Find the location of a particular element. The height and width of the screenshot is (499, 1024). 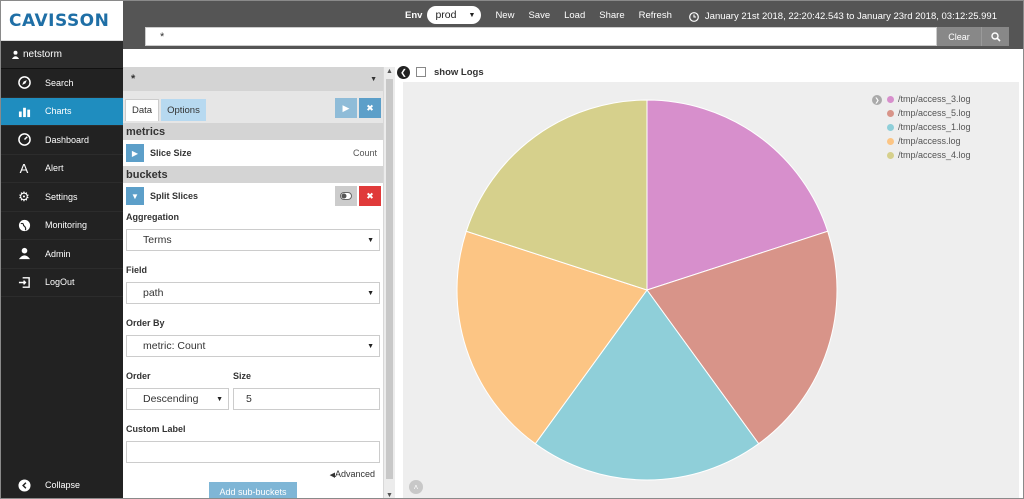

sidebar-item-search: Search is located at coordinates (62, 83).